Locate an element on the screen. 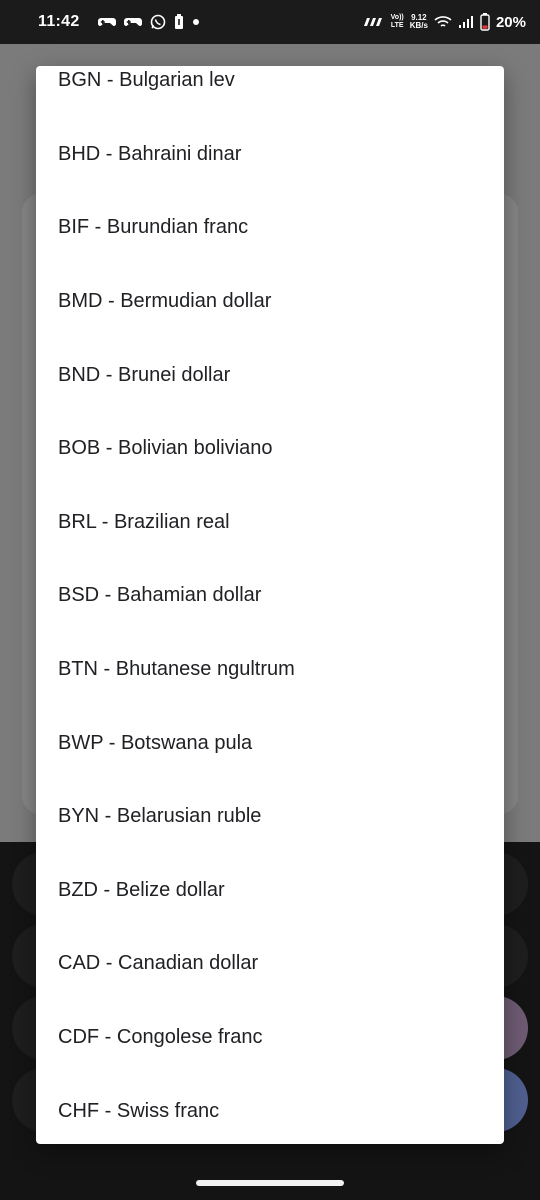 The width and height of the screenshot is (540, 1200). volte-label: Vo)) is located at coordinates (397, 17).